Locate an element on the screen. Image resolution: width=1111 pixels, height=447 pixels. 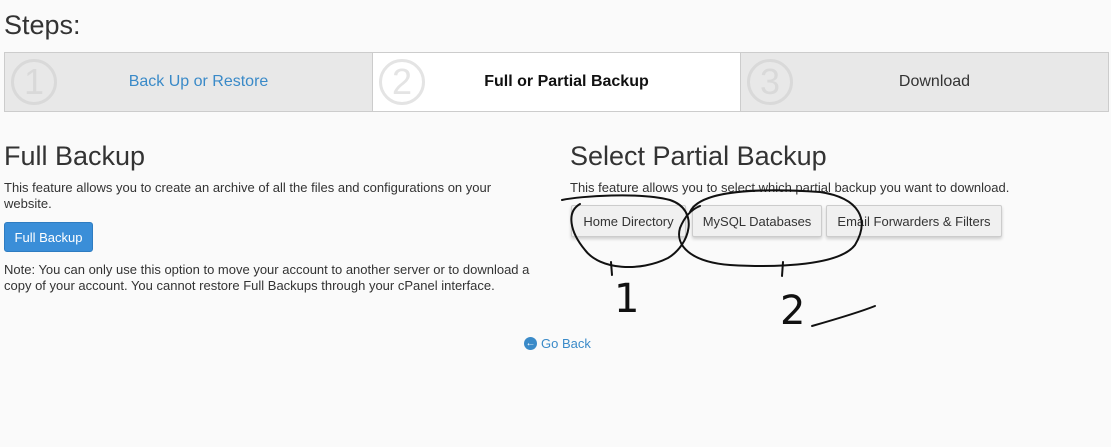
step-label-download: Download is located at coordinates (934, 81).